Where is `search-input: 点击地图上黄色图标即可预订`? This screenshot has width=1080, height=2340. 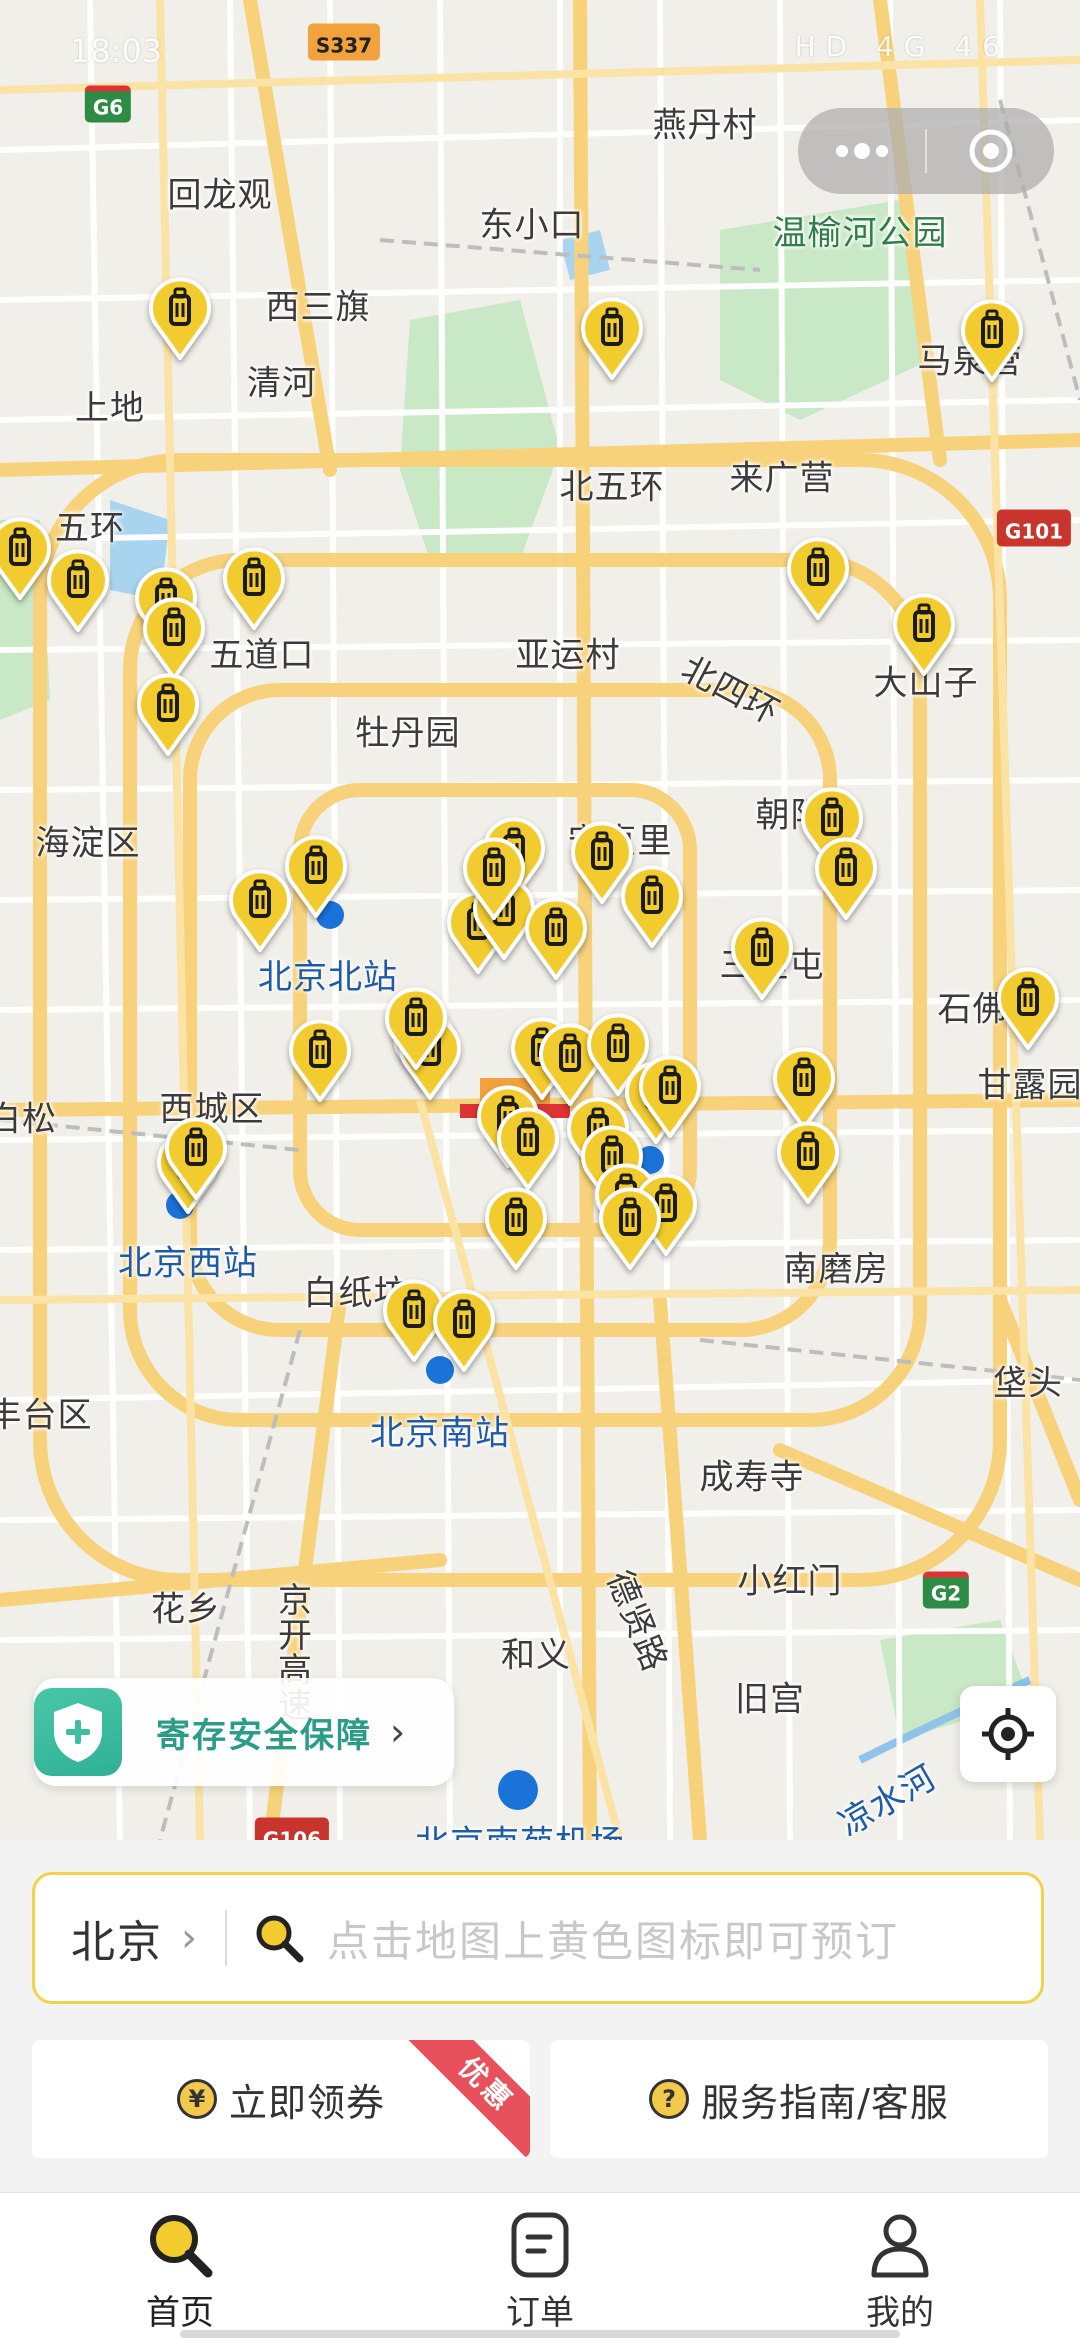
search-input: 点击地图上黄色图标即可预订 is located at coordinates (613, 1938).